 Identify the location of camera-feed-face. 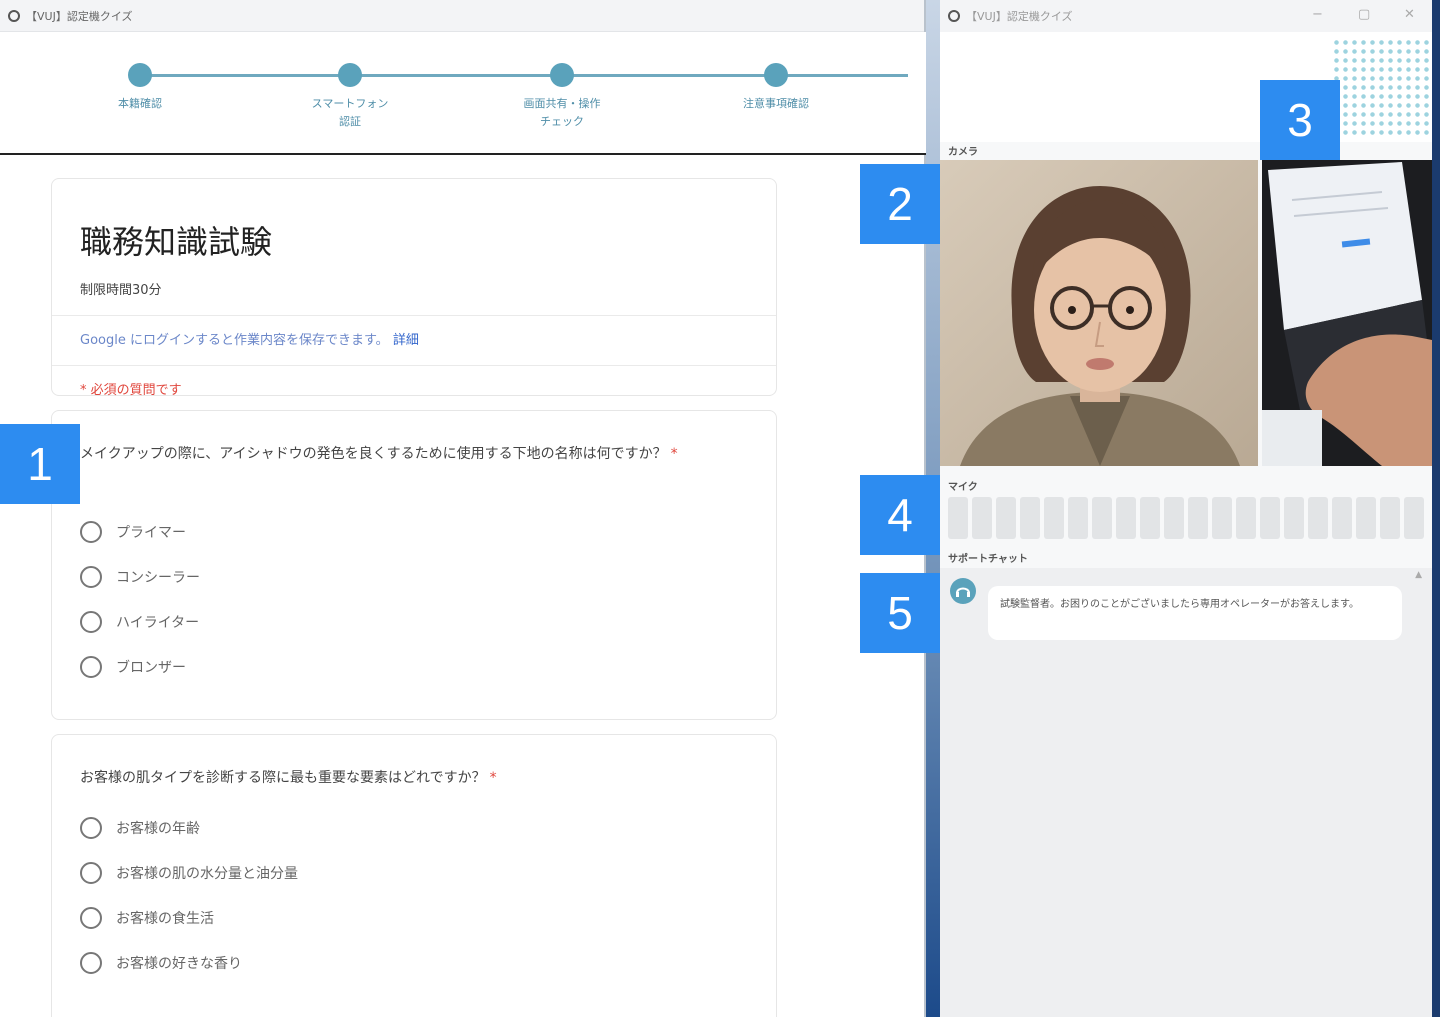
(1099, 313).